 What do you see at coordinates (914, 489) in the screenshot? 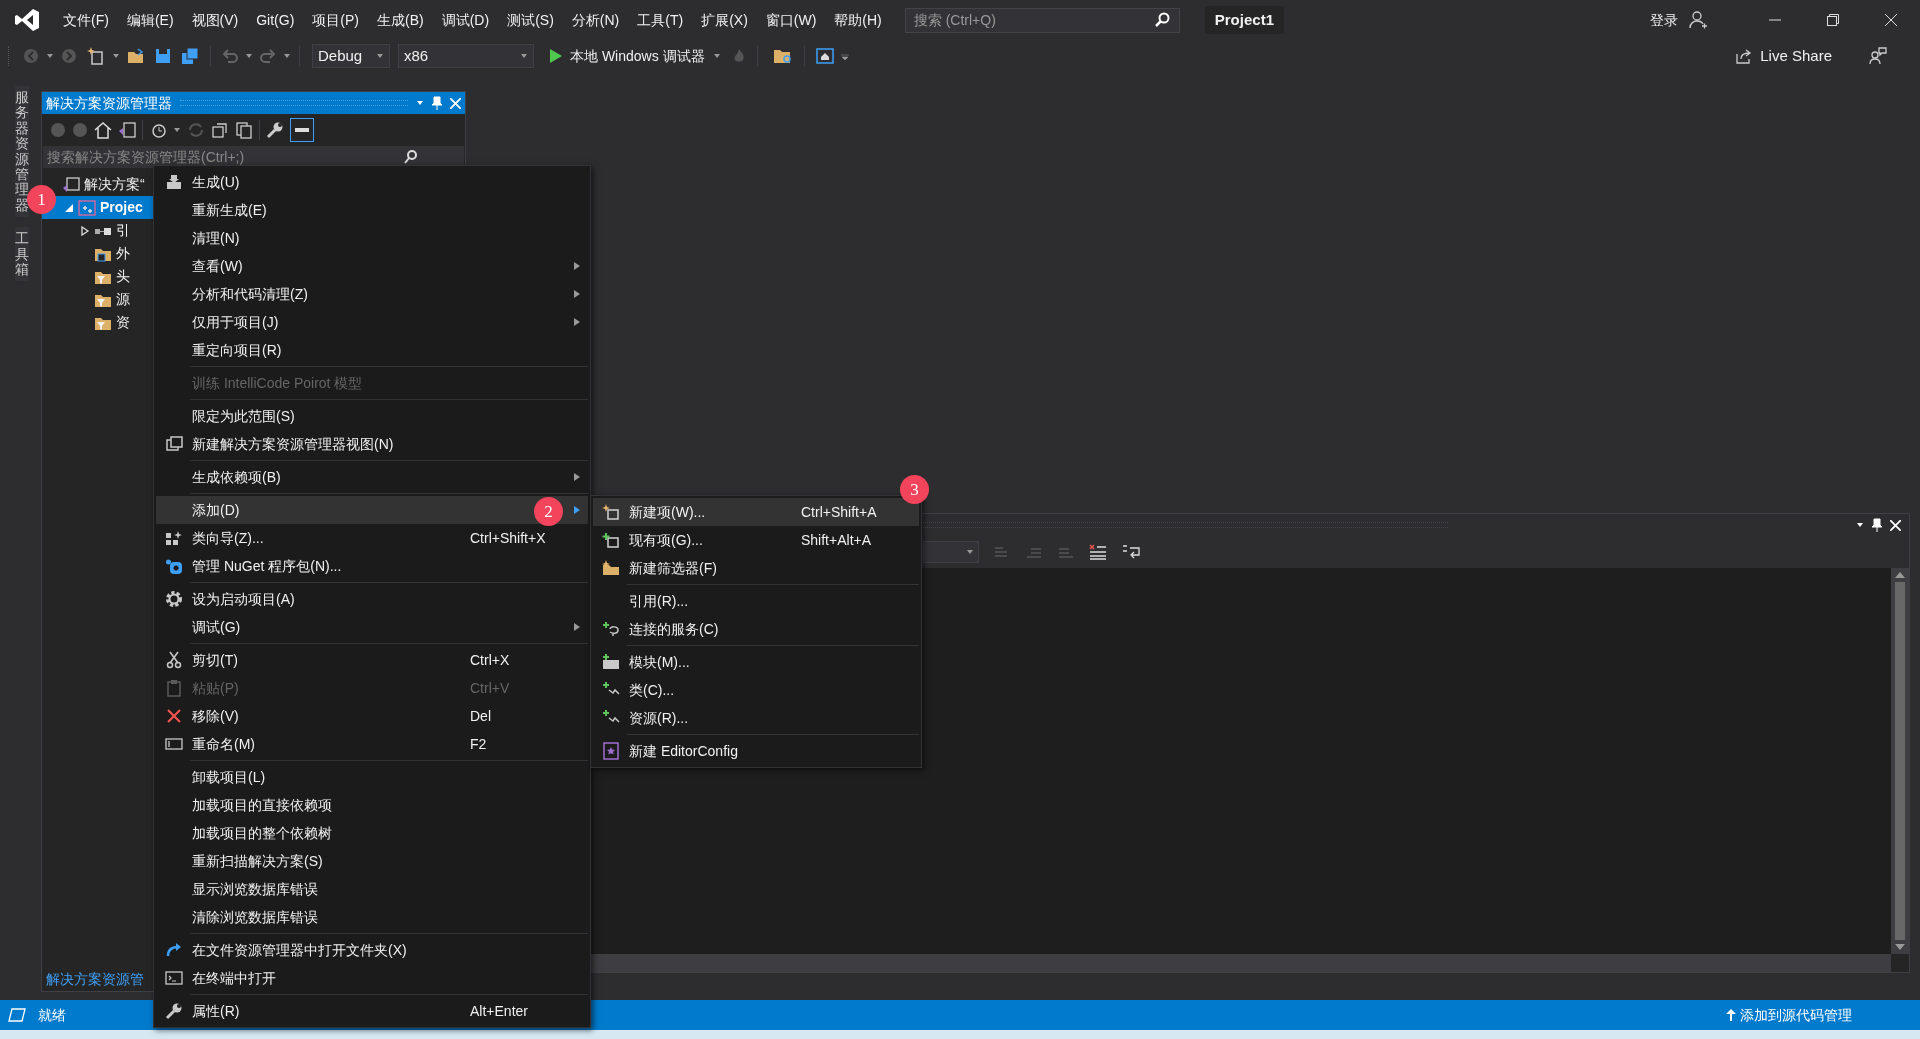
I see `step-badge: 3` at bounding box center [914, 489].